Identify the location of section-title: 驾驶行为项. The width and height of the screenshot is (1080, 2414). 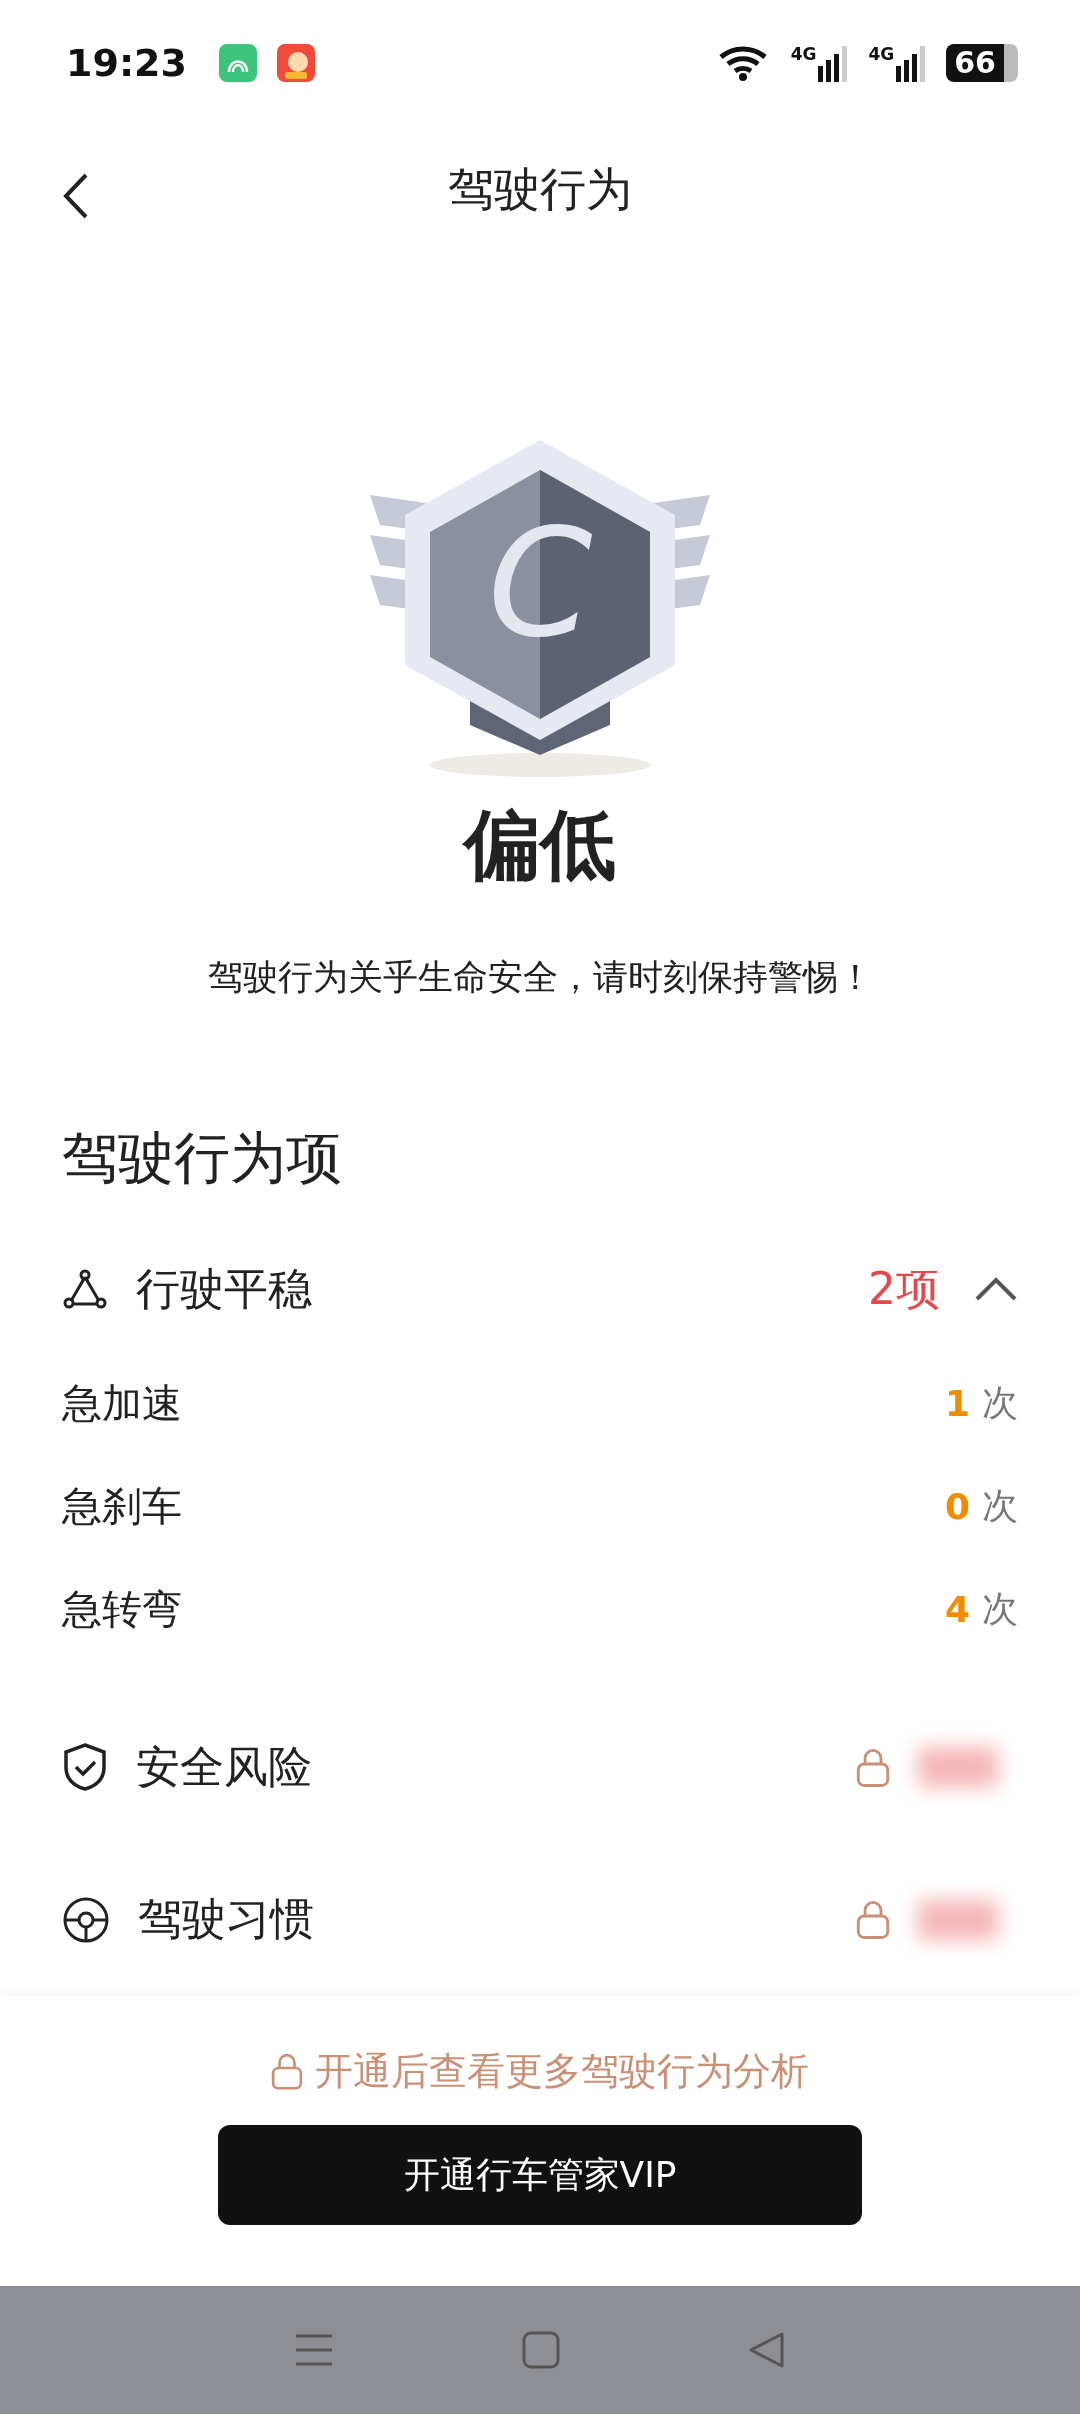
(202, 1158).